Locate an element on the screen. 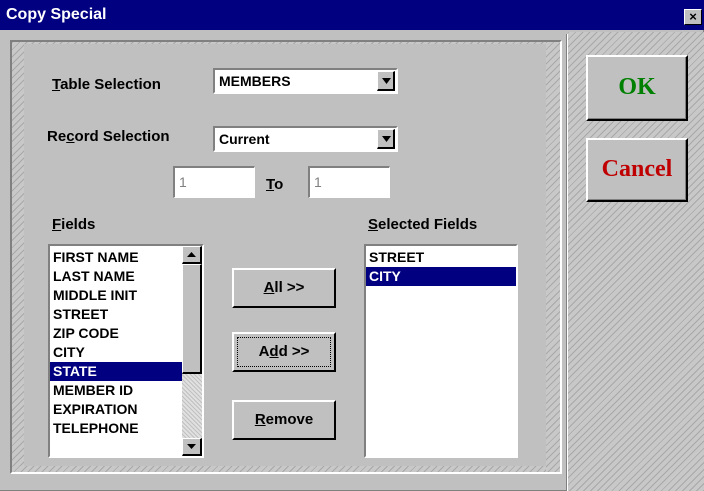  cancel-button: Cancel is located at coordinates (637, 170).